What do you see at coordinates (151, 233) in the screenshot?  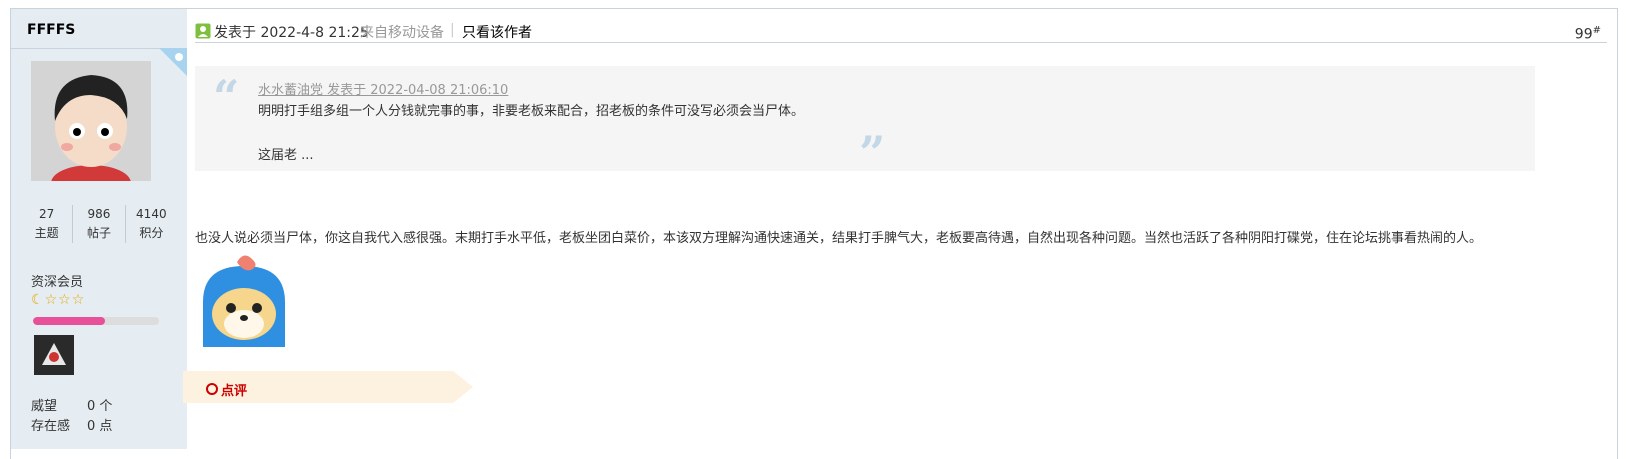 I see `stat-label: 积分` at bounding box center [151, 233].